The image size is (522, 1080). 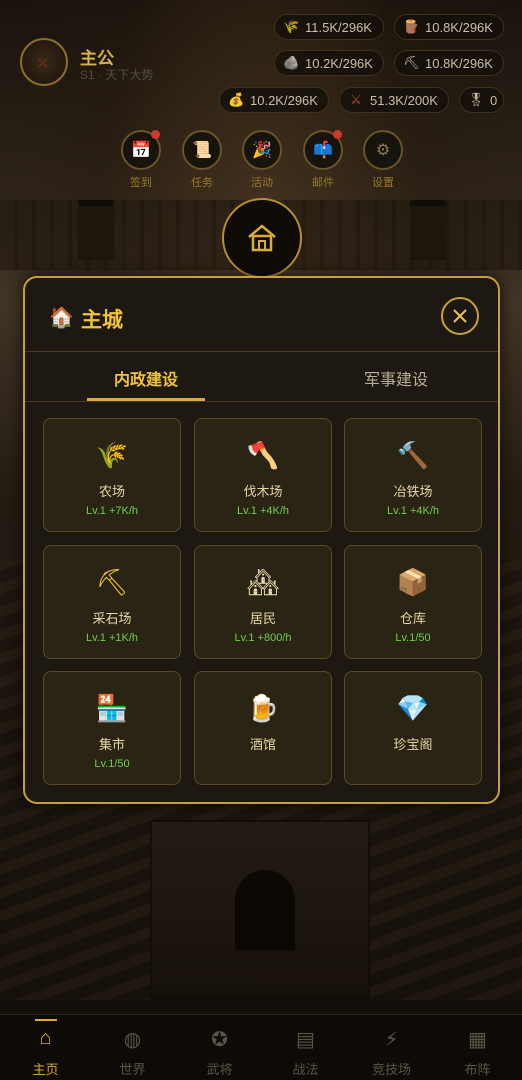 I want to click on bottom-nav: ⌂ 主页 ◍ 世界 ✪ 武将 ▤ 战法 ⚡ 竞技场 ▦ 布阵, so click(x=261, y=1047).